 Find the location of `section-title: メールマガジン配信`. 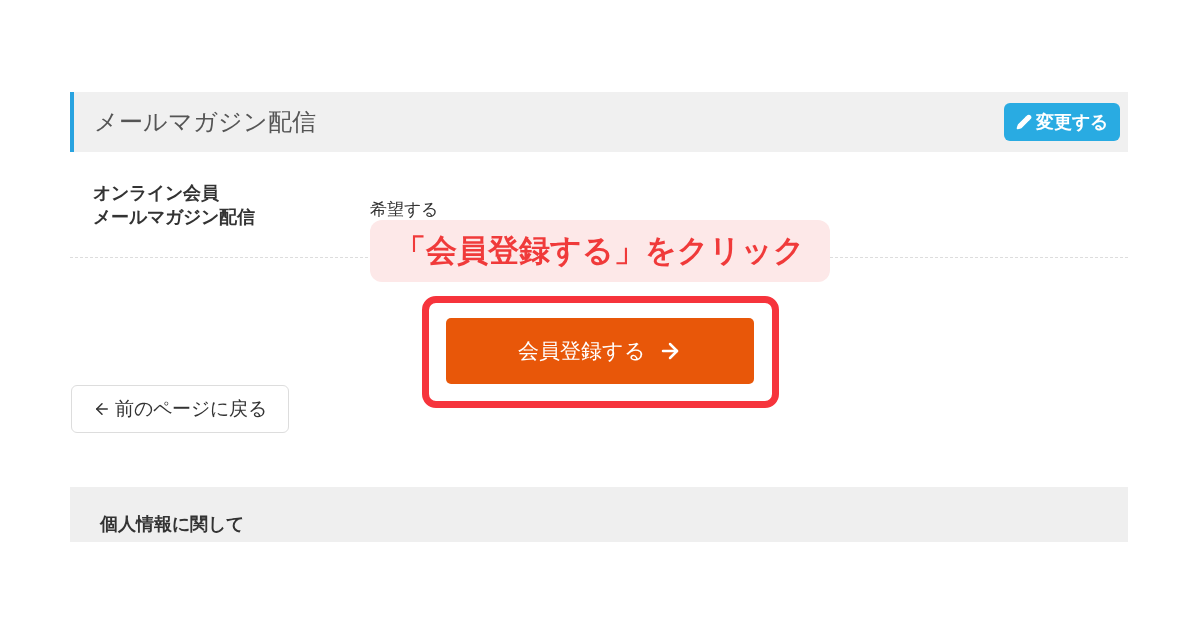

section-title: メールマガジン配信 is located at coordinates (205, 122).